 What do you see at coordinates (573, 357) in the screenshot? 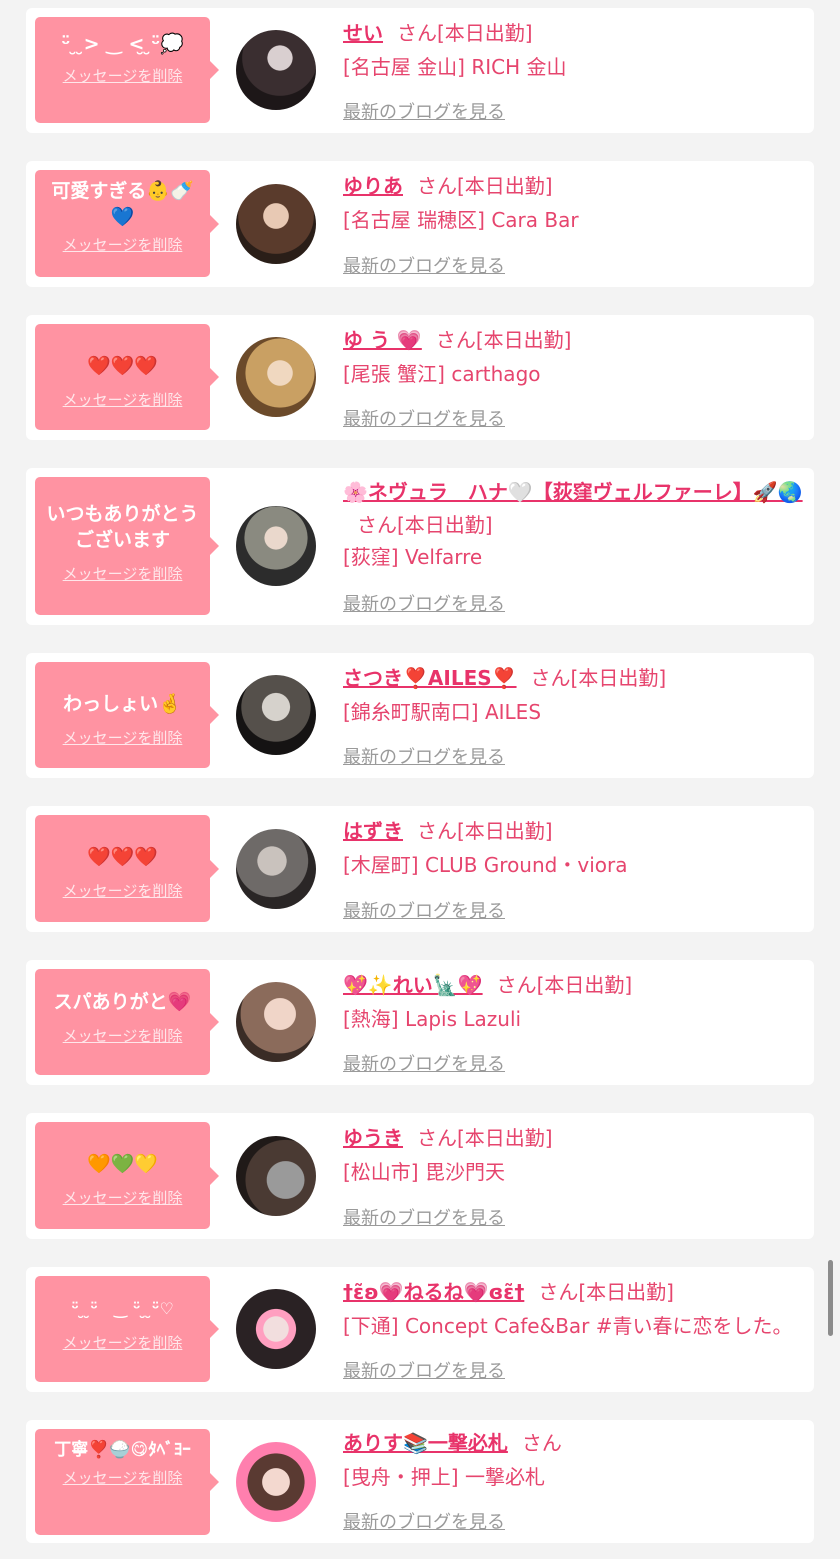
I see `cast-info: ゆ う 💗 さん[本日出勤] [尾張 蟹江] carthago` at bounding box center [573, 357].